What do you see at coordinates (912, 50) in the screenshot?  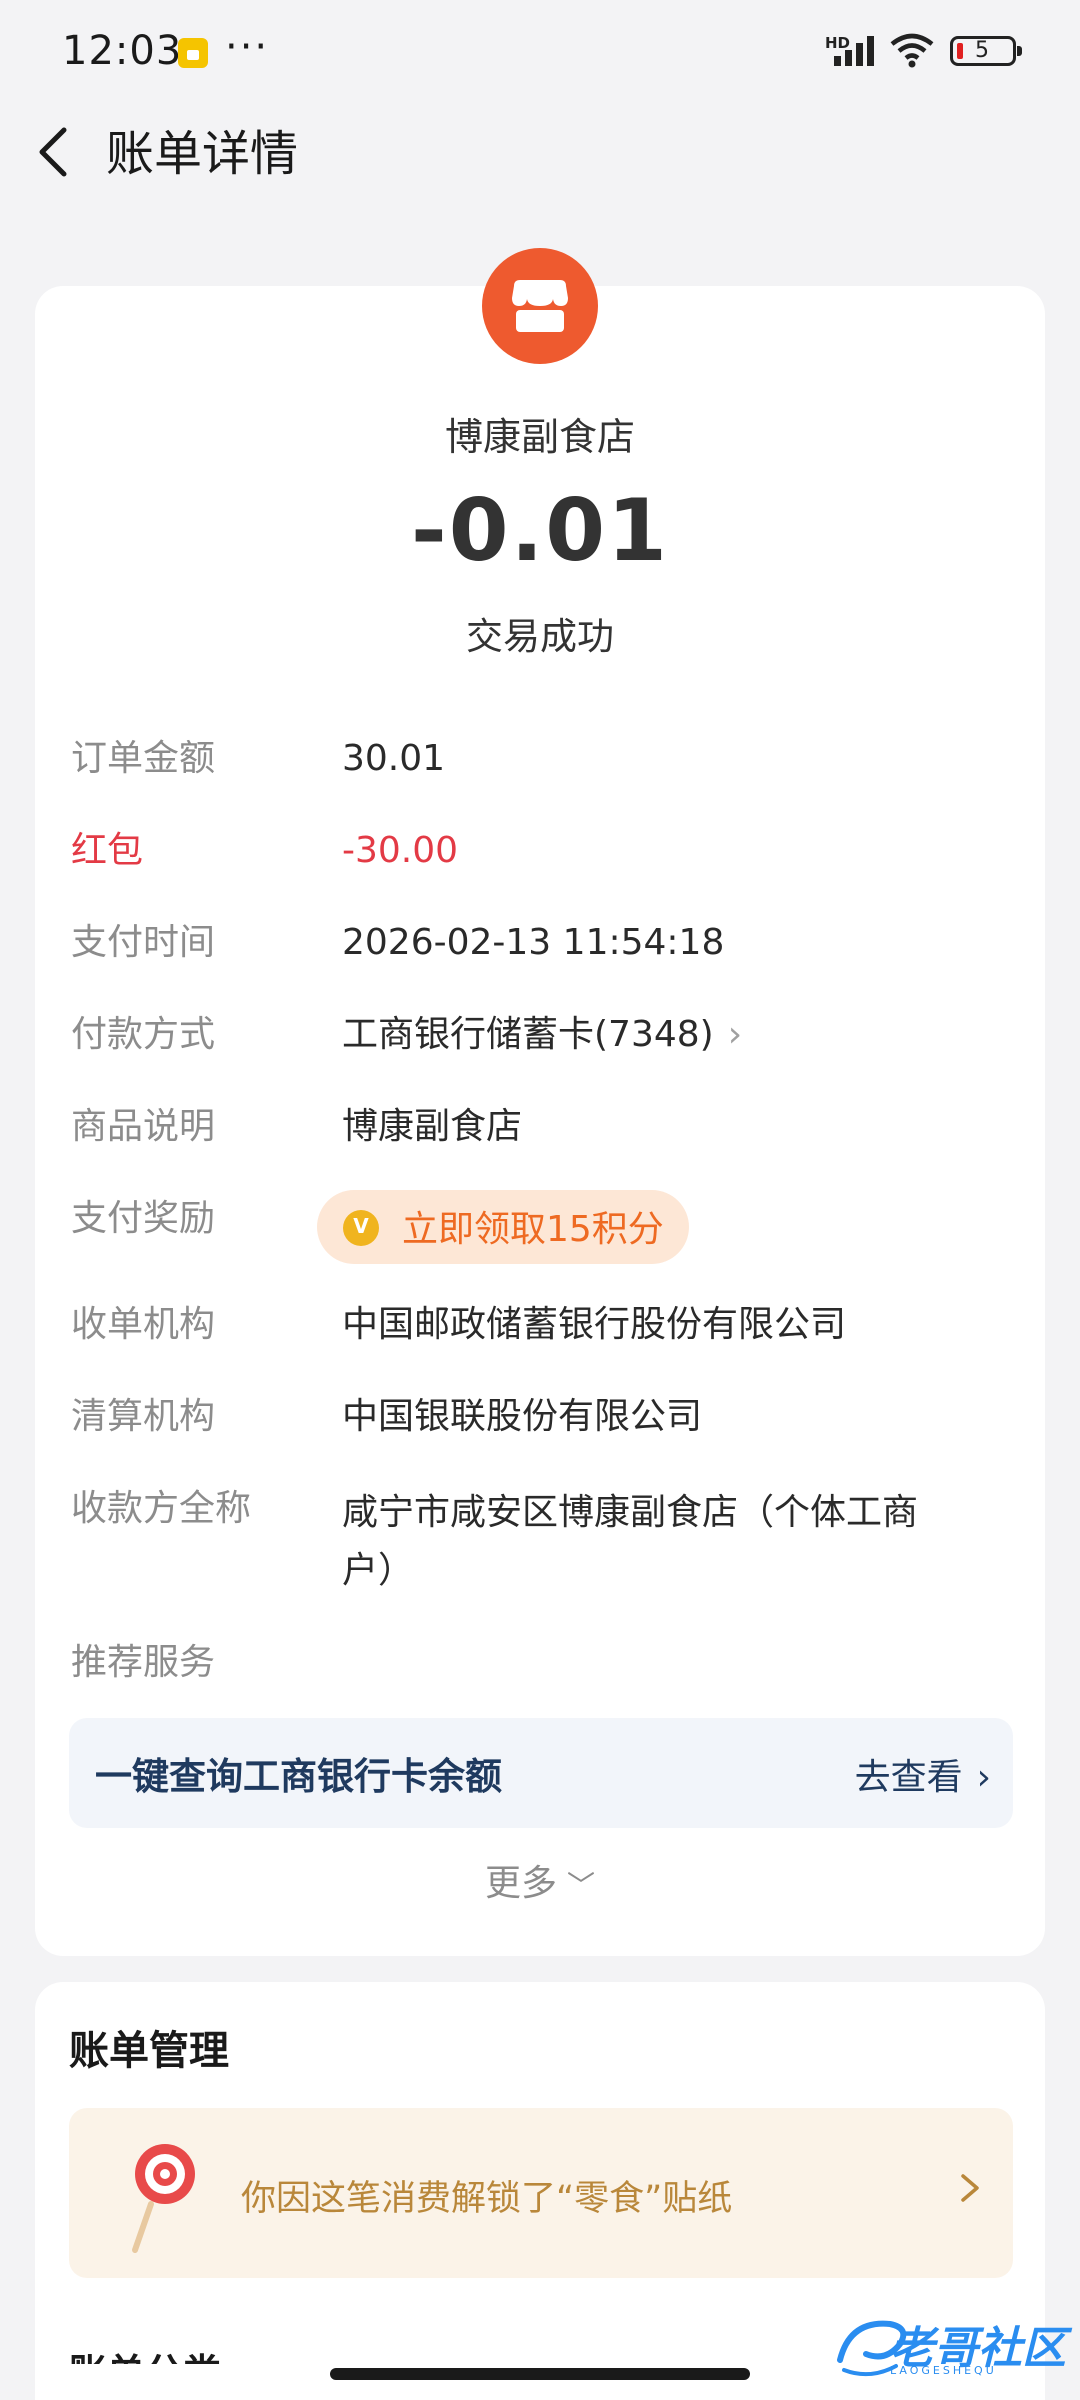 I see `wifi-icon` at bounding box center [912, 50].